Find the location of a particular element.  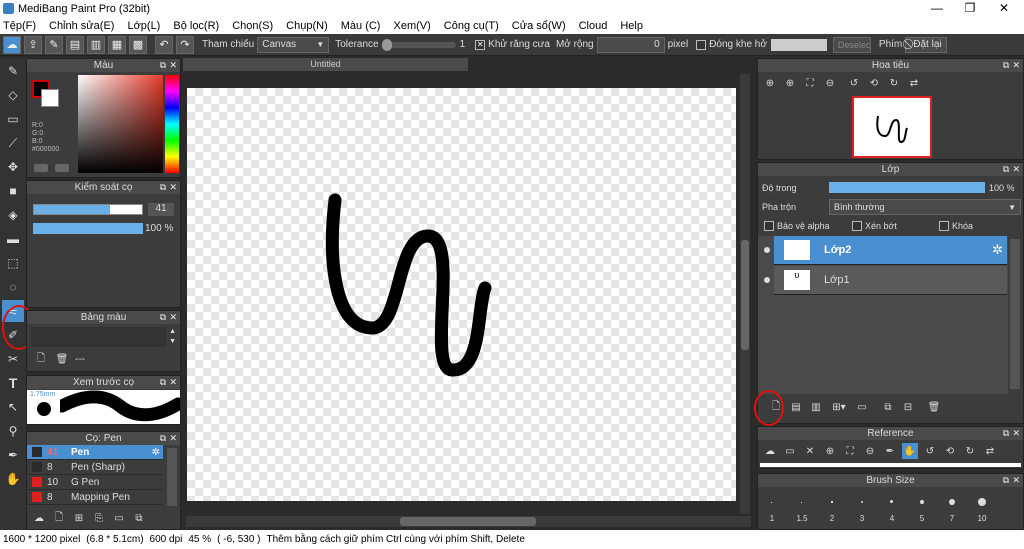

select-rect-tool-icon: ⬚ is located at coordinates (13, 263).